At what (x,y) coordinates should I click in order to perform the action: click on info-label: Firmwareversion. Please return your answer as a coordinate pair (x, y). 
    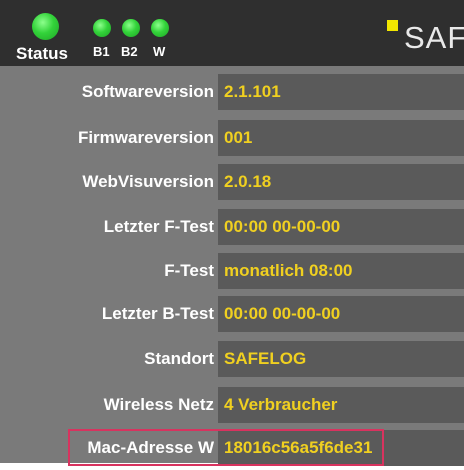
    Looking at the image, I should click on (145, 137).